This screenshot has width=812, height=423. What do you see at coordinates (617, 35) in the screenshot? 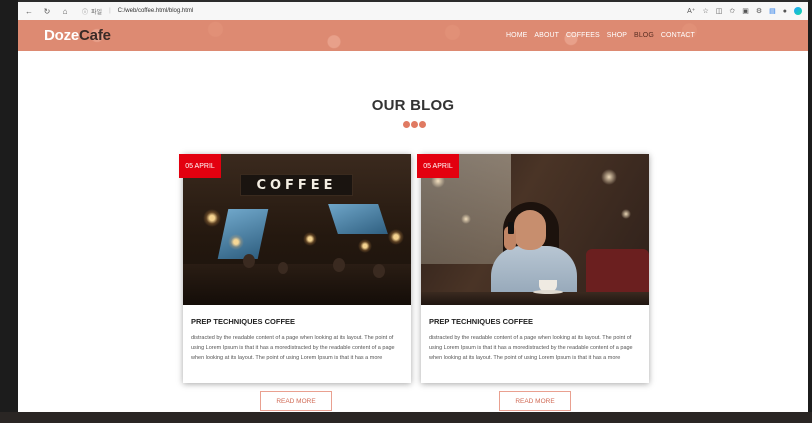
I see `nav-shop: SHOP` at bounding box center [617, 35].